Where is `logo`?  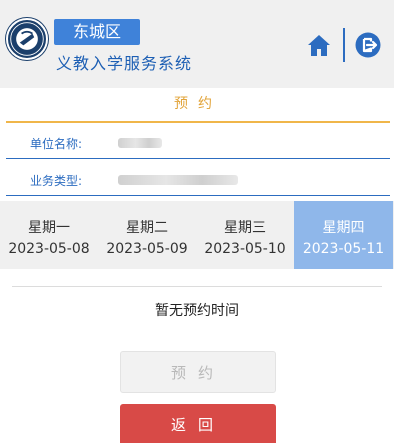 logo is located at coordinates (27, 39).